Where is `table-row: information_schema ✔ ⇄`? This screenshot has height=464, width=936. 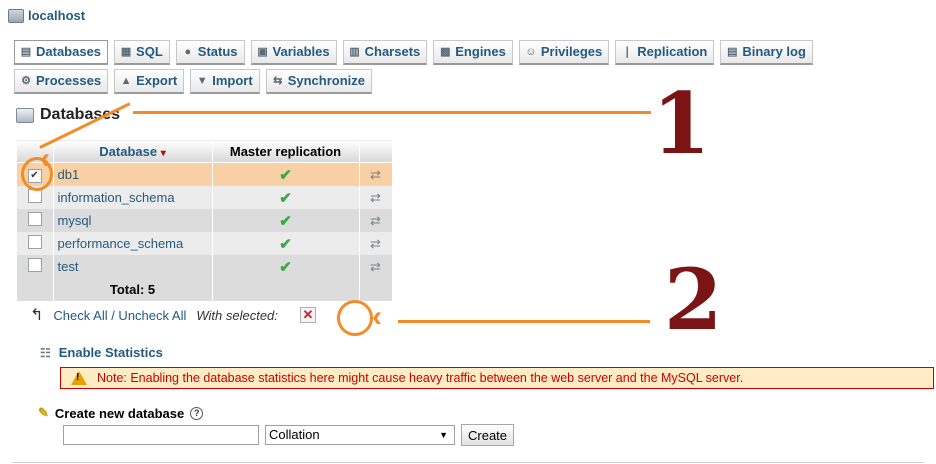 table-row: information_schema ✔ ⇄ is located at coordinates (204, 197).